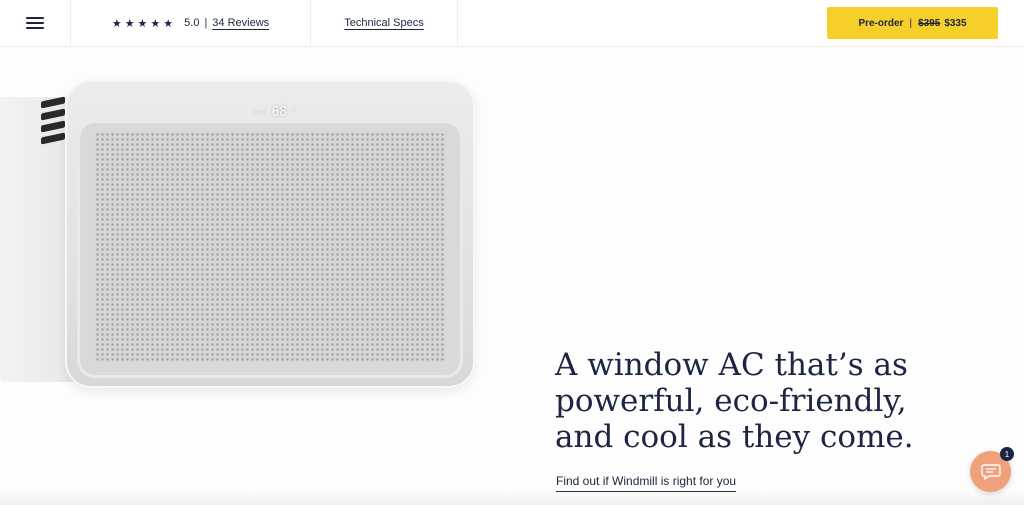  What do you see at coordinates (990, 471) in the screenshot?
I see `chat-bubble-icon` at bounding box center [990, 471].